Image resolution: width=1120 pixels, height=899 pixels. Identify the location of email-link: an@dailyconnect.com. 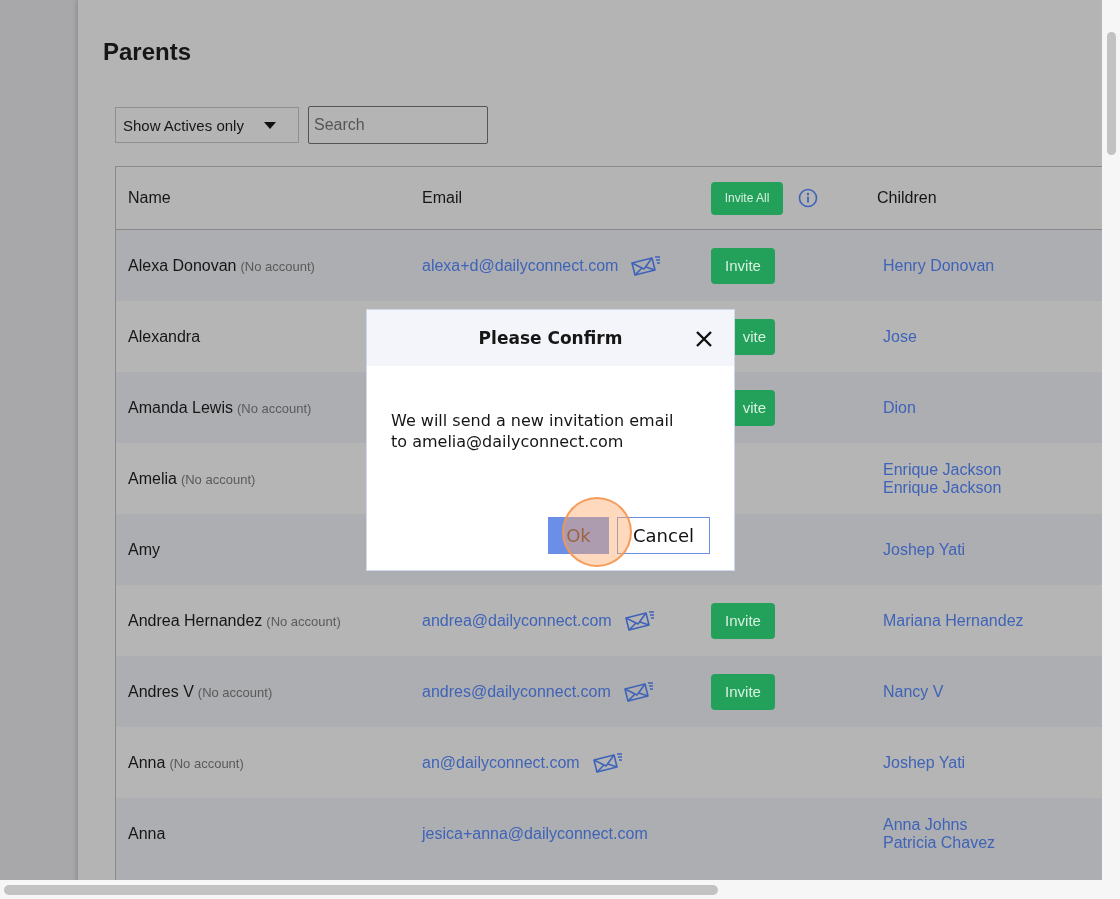
(501, 762).